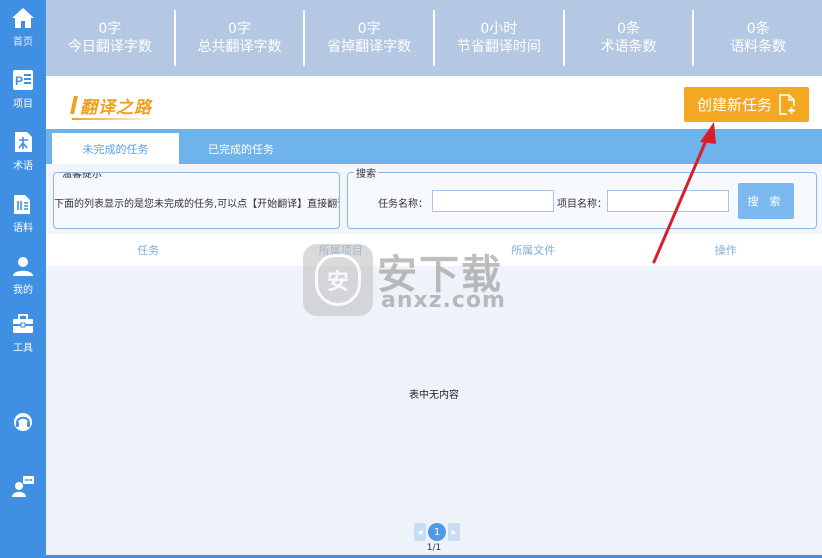 Image resolution: width=822 pixels, height=558 pixels. What do you see at coordinates (115, 148) in the screenshot?
I see `tab-unfinished-tasks: 未完成的任务` at bounding box center [115, 148].